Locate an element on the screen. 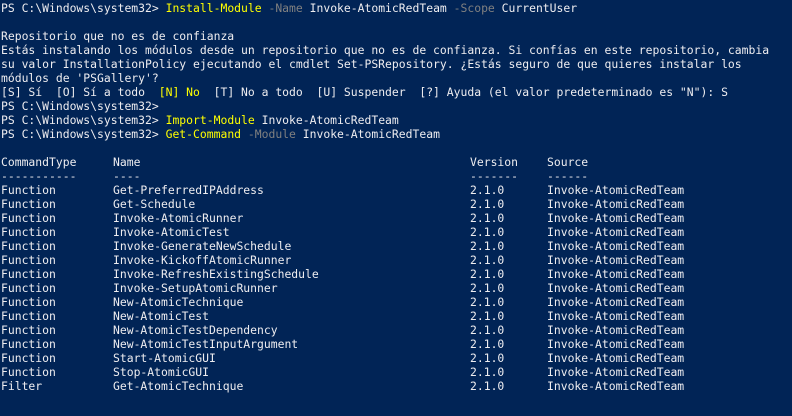  column-header: Name is located at coordinates (127, 162).